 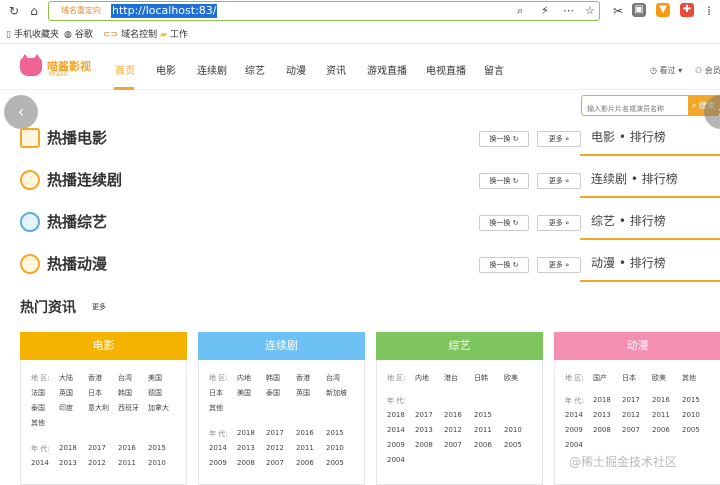 I want to click on nav-series: 连续剧, so click(x=212, y=69).